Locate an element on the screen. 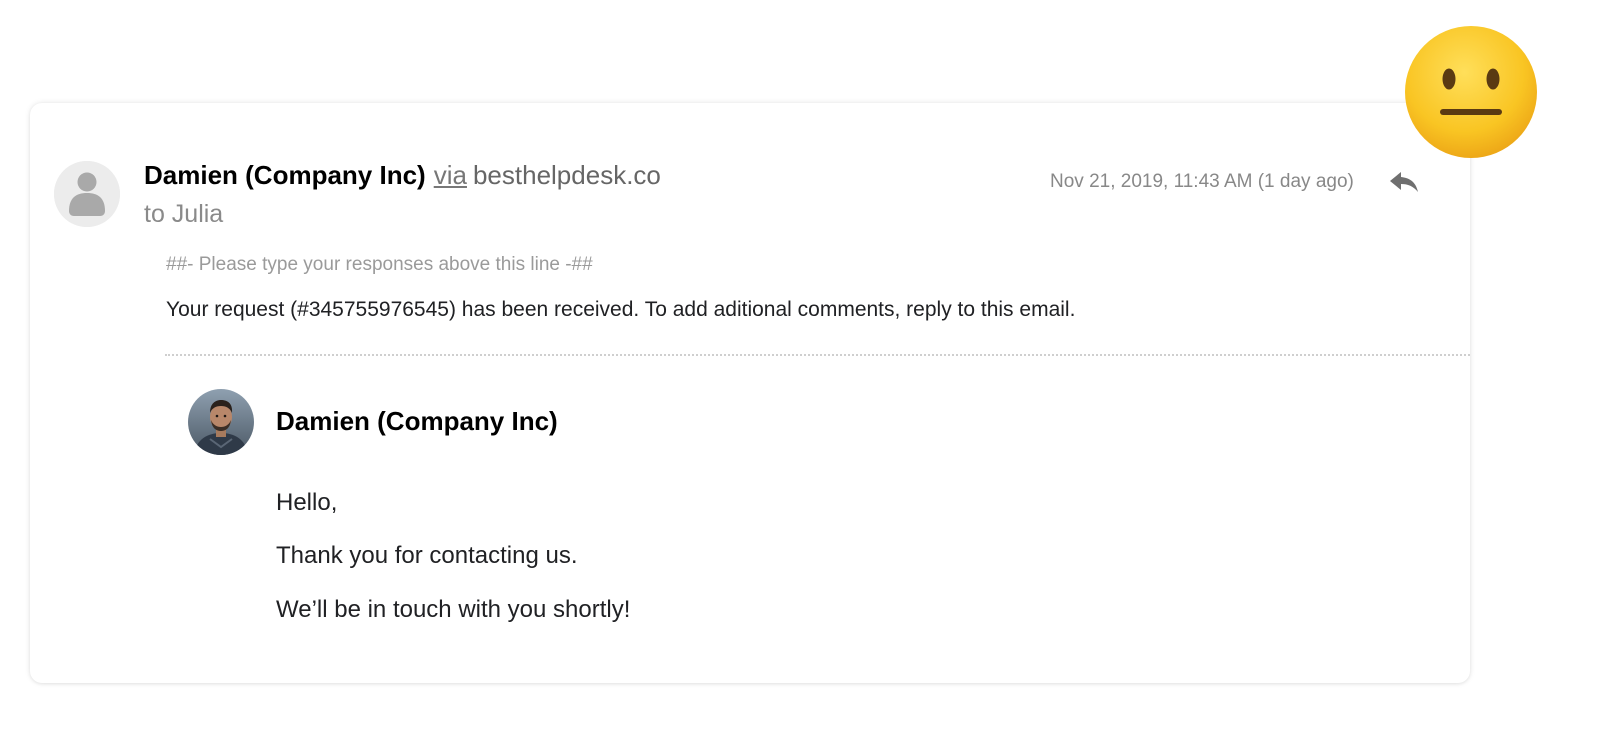 Image resolution: width=1605 pixels, height=755 pixels. author-name: Damien (Company Inc) is located at coordinates (417, 421).